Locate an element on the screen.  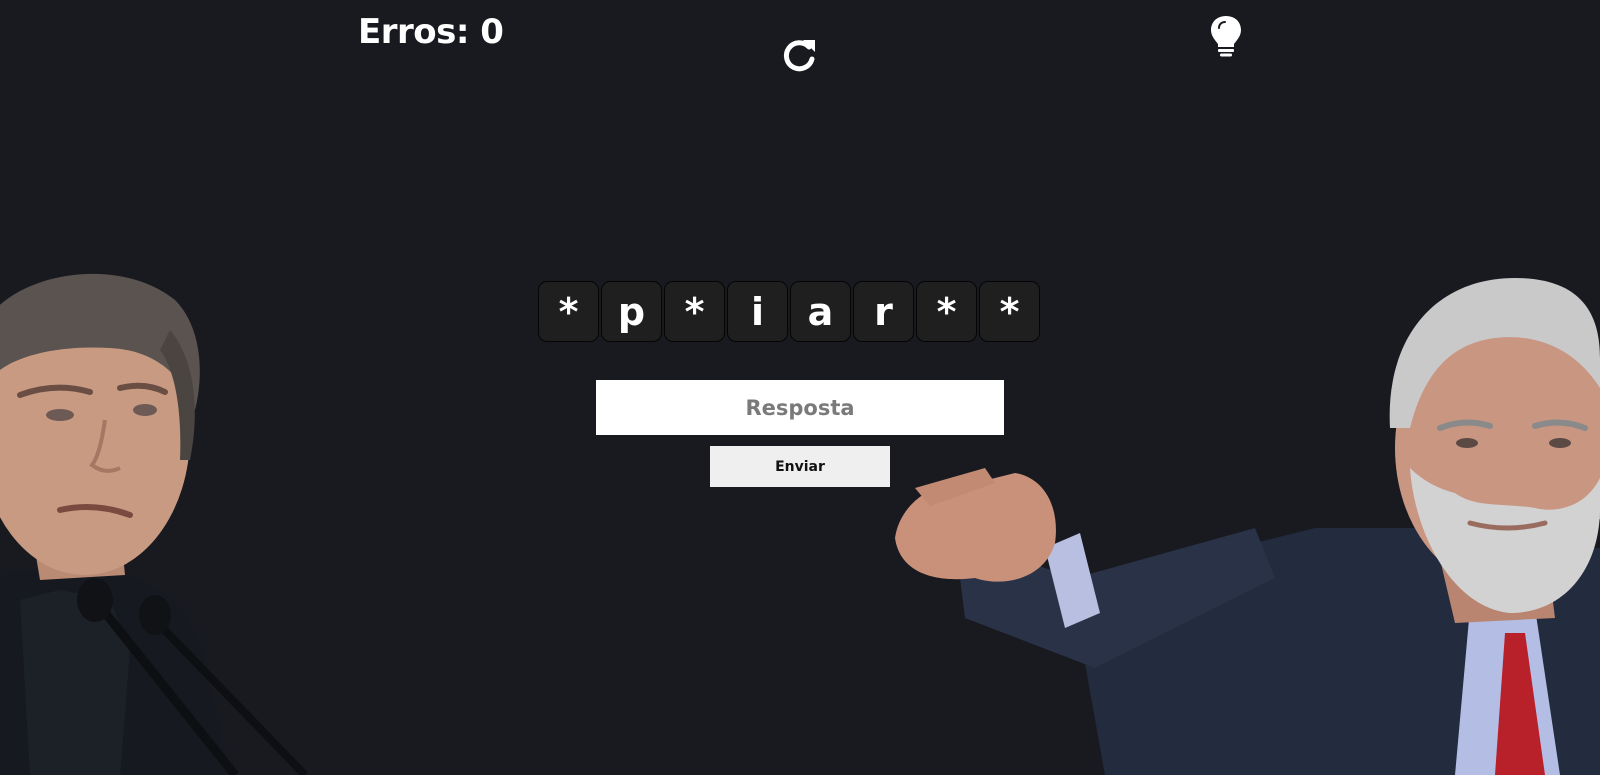
lightbulb-icon is located at coordinates (1226, 36).